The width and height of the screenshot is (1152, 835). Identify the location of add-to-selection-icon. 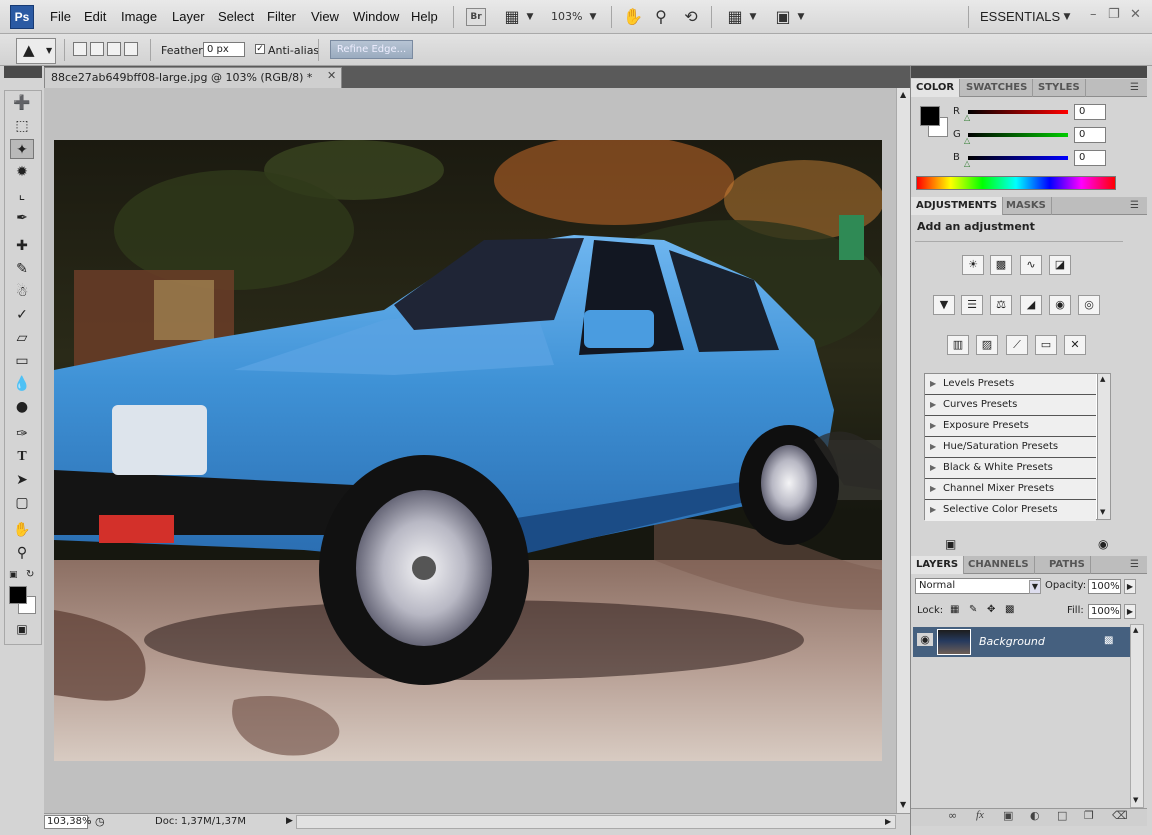
(97, 49).